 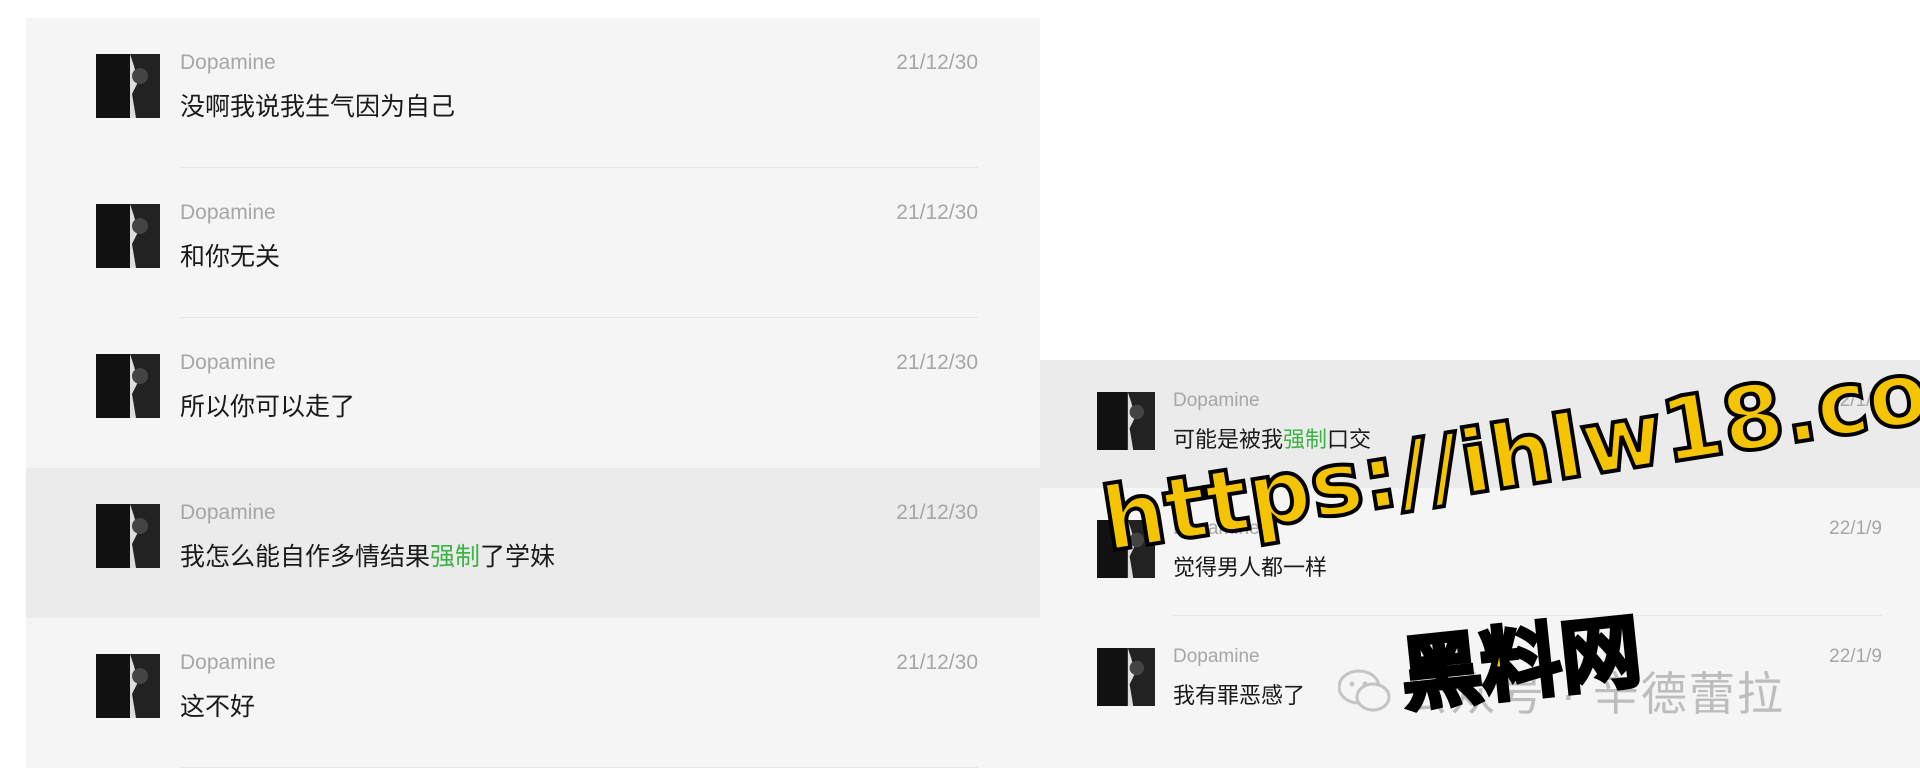 I want to click on message-text-part: 这不好, so click(x=218, y=707).